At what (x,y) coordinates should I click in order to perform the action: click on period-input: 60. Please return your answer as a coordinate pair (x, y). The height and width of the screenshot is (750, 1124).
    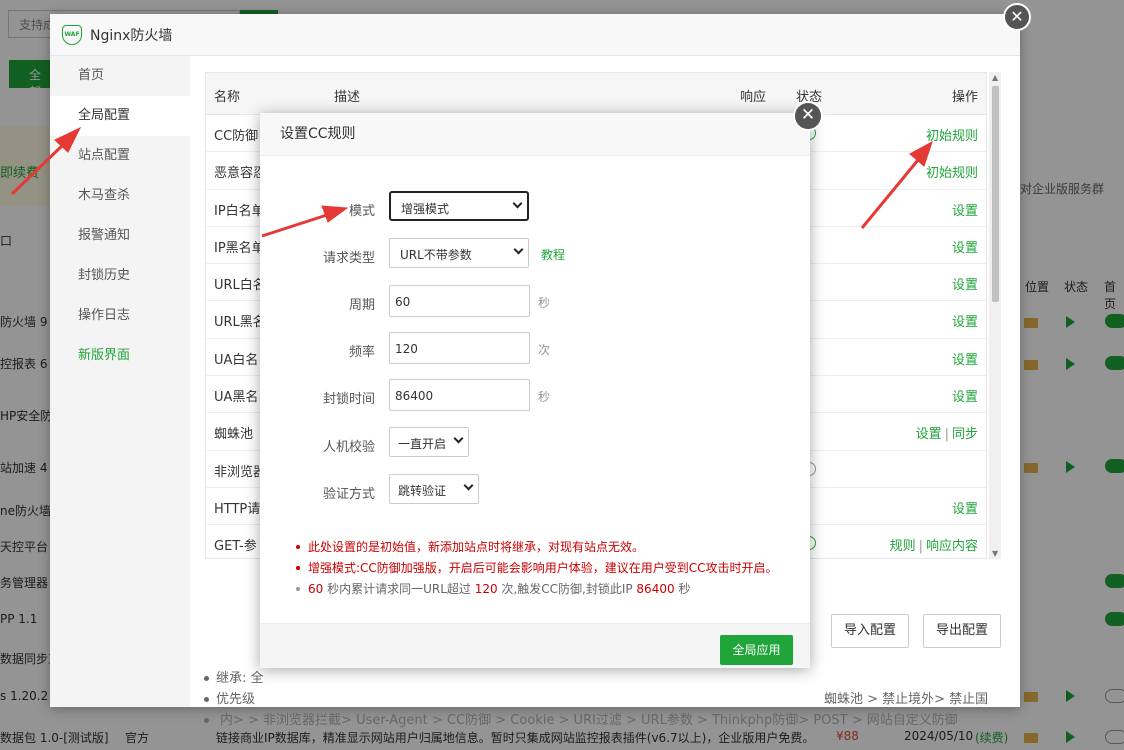
    Looking at the image, I should click on (459, 301).